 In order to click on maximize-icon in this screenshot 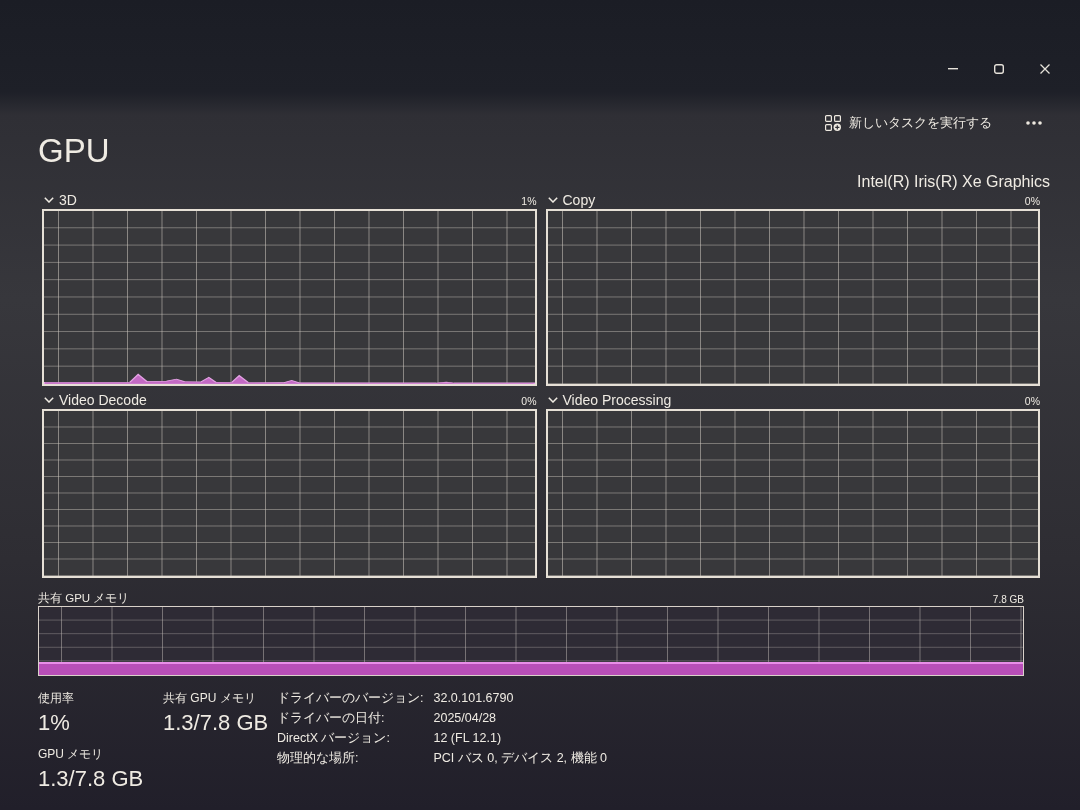, I will do `click(999, 69)`.